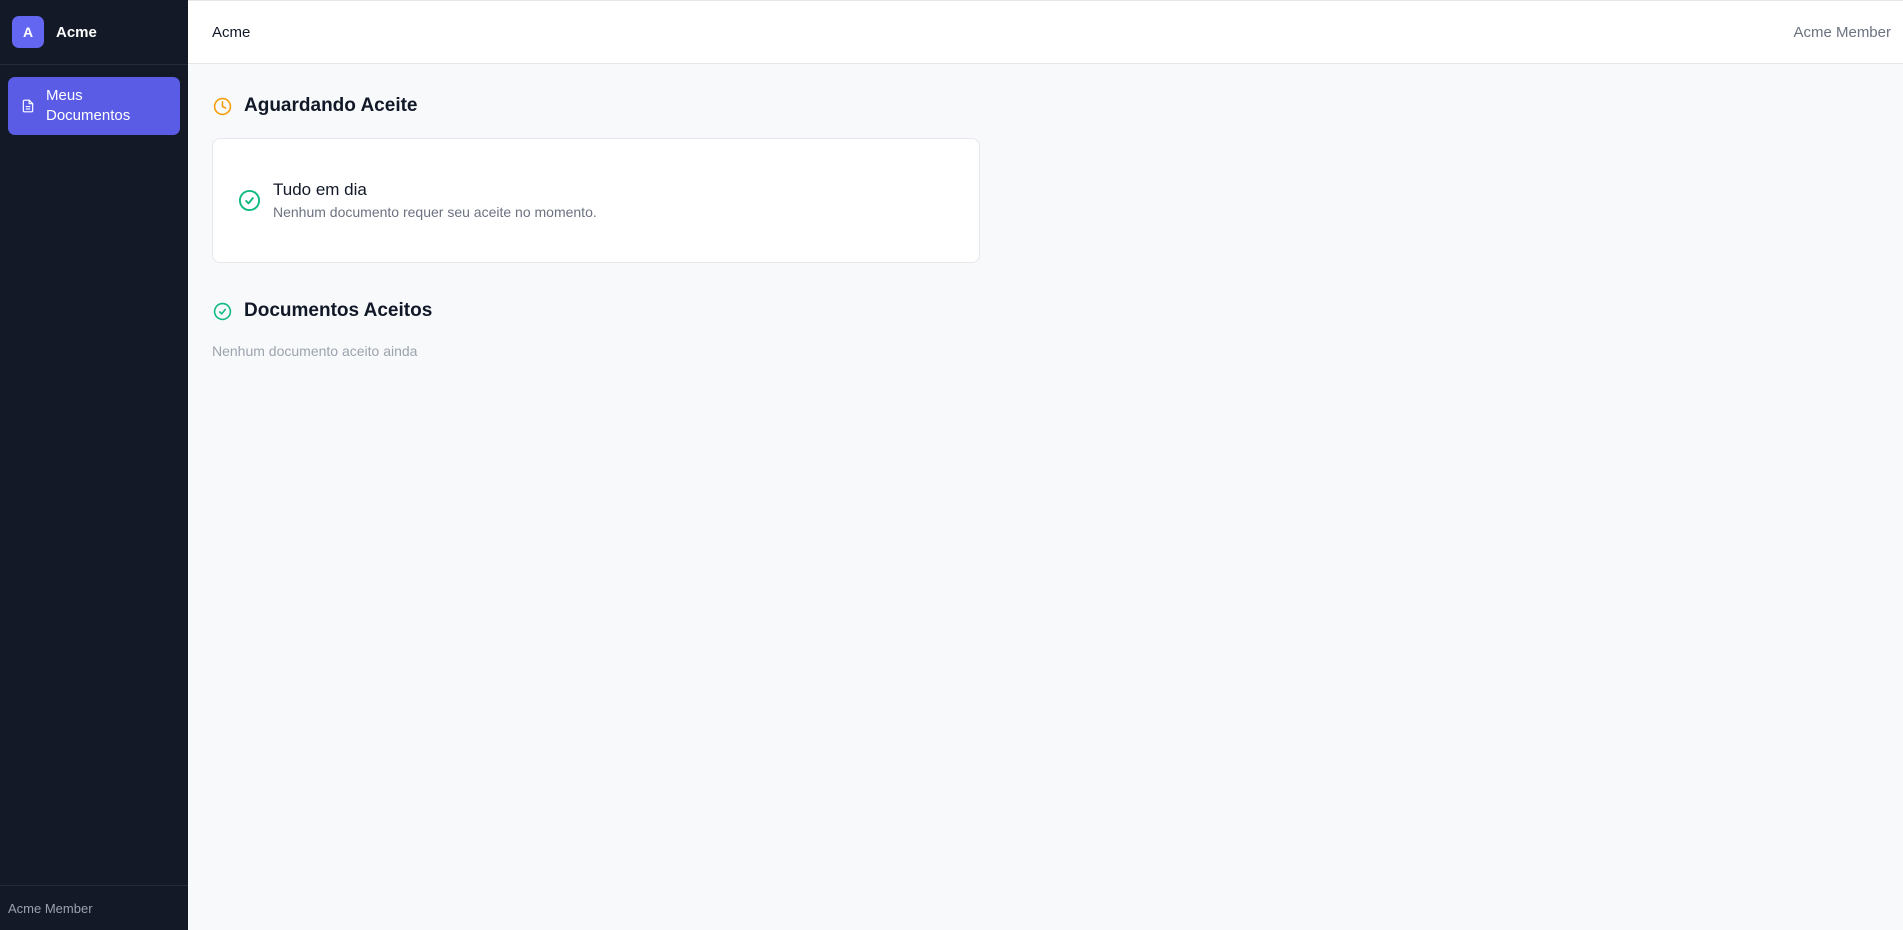 The height and width of the screenshot is (930, 1903). What do you see at coordinates (1842, 32) in the screenshot?
I see `topbar-user-menu: Acme Member` at bounding box center [1842, 32].